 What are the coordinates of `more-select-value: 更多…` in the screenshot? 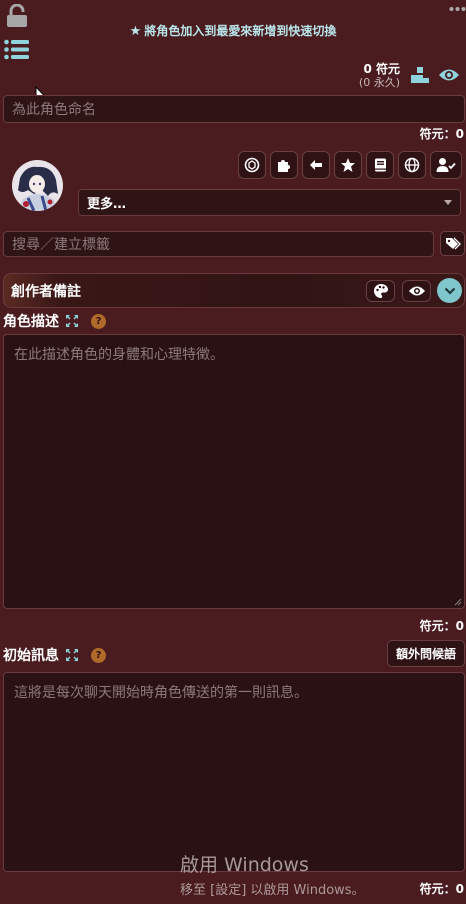 It's located at (107, 204).